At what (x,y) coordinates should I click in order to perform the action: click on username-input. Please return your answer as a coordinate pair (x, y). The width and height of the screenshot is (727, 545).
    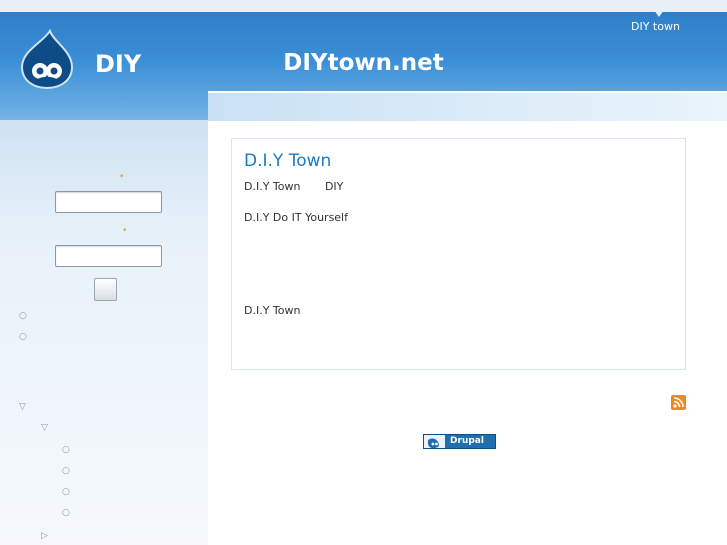
    Looking at the image, I should click on (108, 202).